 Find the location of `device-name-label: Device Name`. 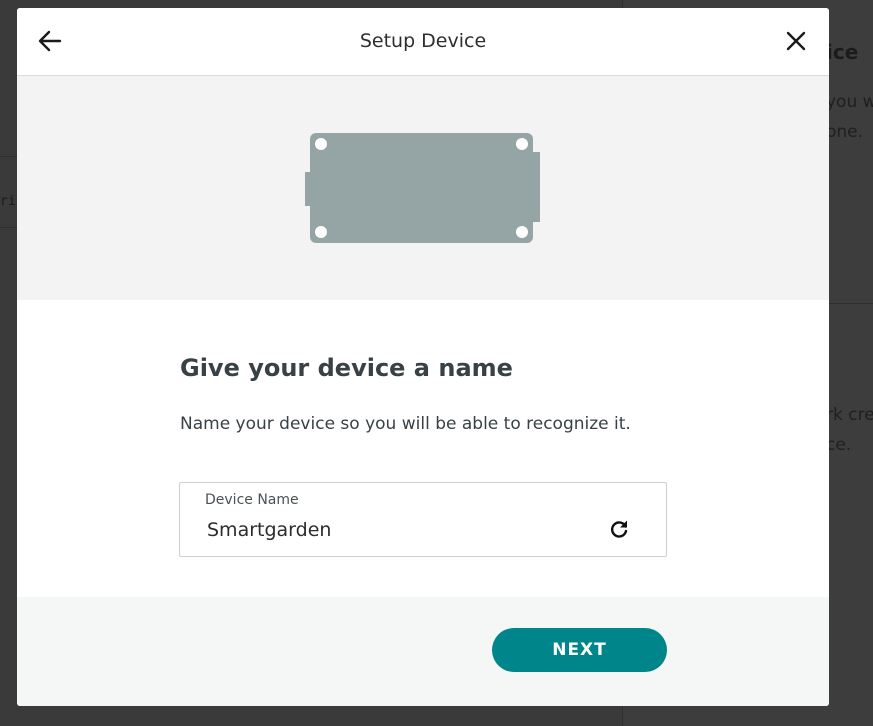

device-name-label: Device Name is located at coordinates (252, 500).